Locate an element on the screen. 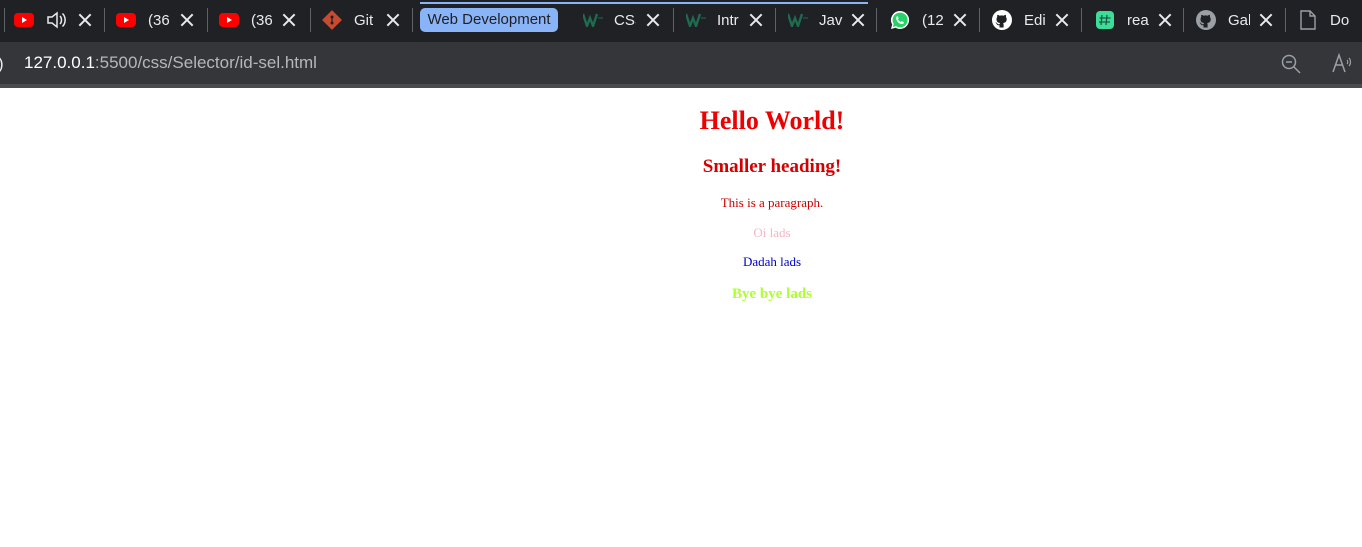  tab-youtube-1: (36 is located at coordinates (161, 20).